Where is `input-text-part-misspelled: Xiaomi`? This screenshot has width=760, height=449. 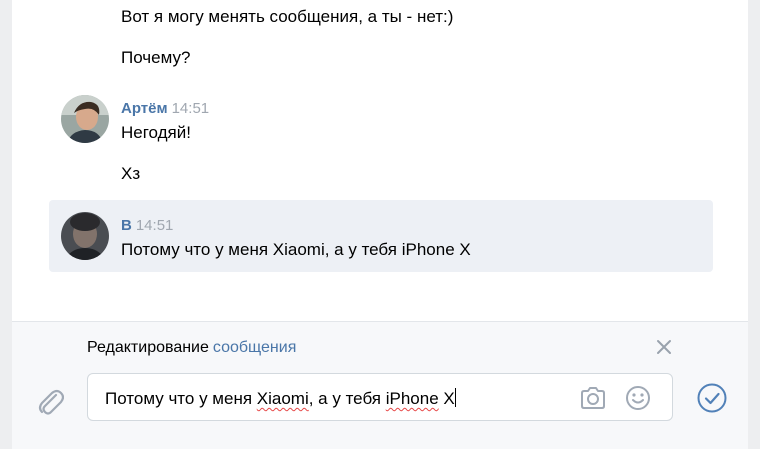
input-text-part-misspelled: Xiaomi is located at coordinates (282, 398).